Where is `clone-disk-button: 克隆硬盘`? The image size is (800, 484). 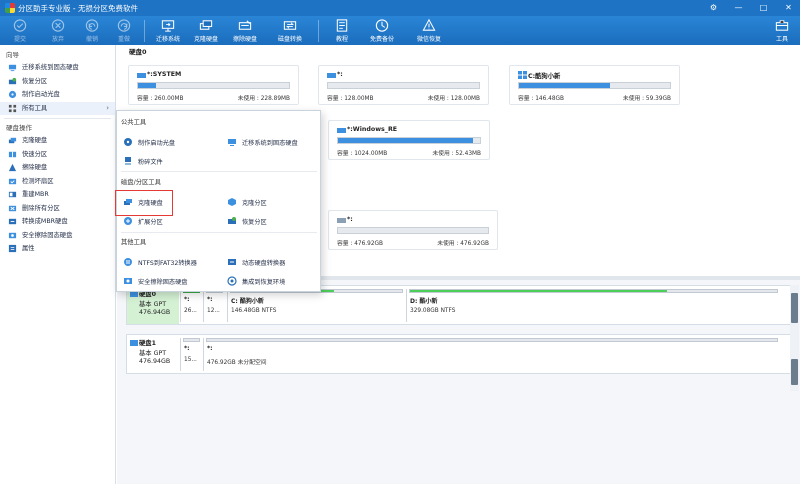 clone-disk-button: 克隆硬盘 is located at coordinates (206, 30).